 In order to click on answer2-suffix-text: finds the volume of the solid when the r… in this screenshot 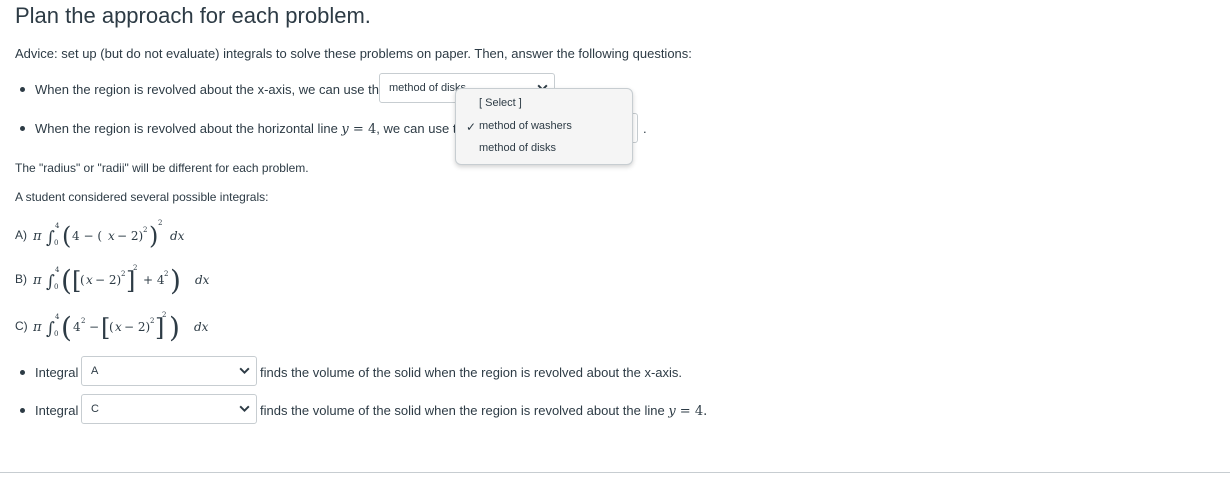, I will do `click(464, 410)`.